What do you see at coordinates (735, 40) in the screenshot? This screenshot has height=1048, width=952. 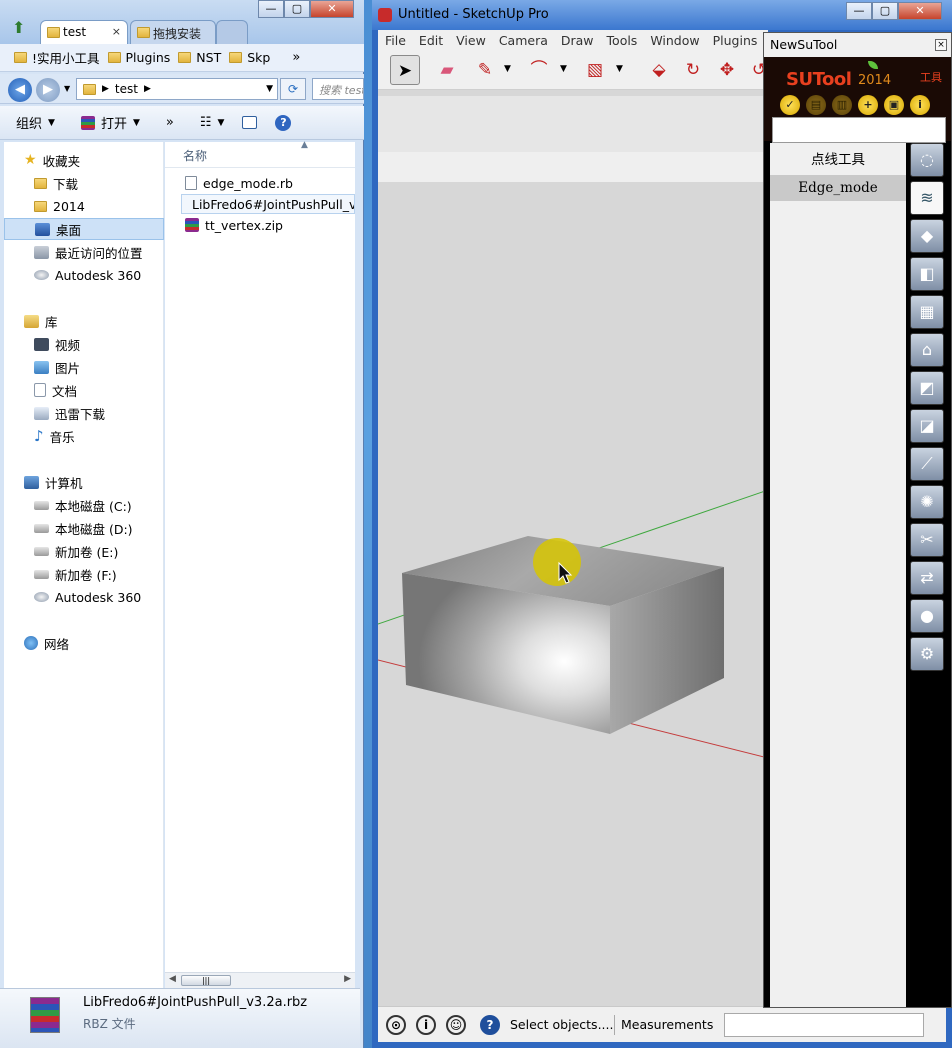 I see `menu-plugins: Plugins` at bounding box center [735, 40].